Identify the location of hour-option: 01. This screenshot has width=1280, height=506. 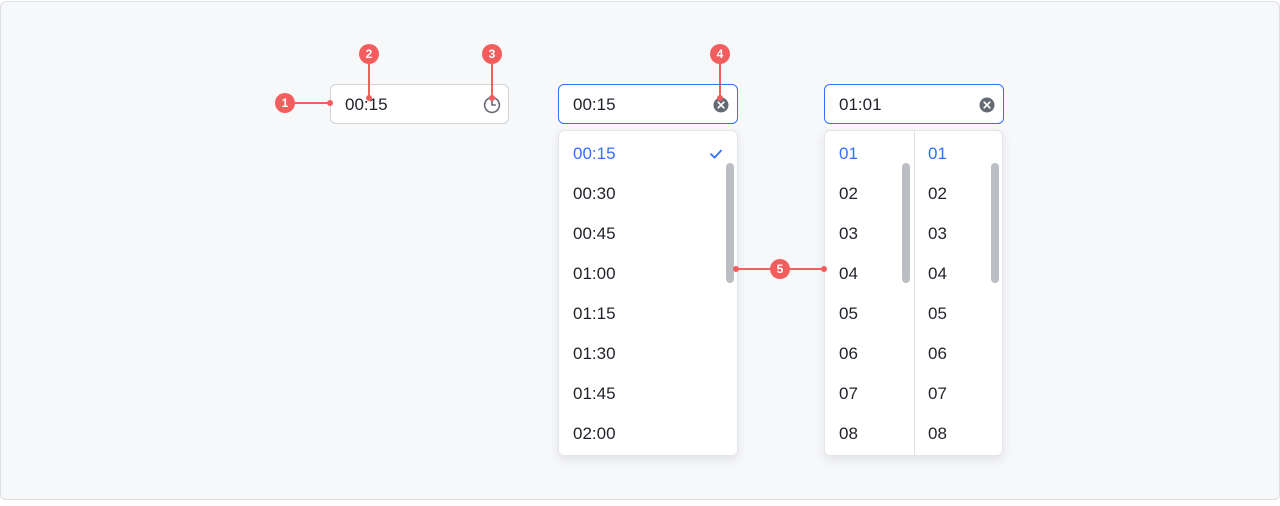
(869, 154).